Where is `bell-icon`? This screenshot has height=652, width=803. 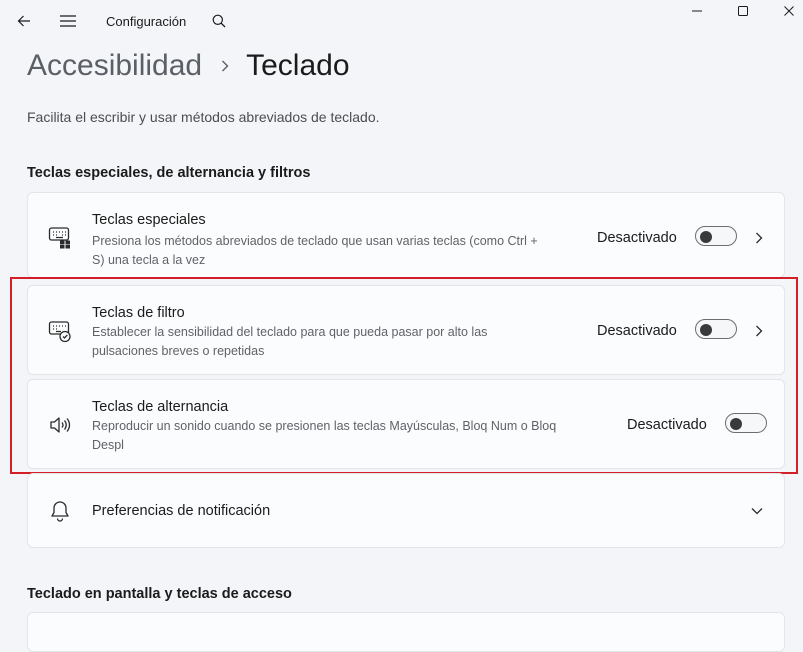
bell-icon is located at coordinates (60, 511).